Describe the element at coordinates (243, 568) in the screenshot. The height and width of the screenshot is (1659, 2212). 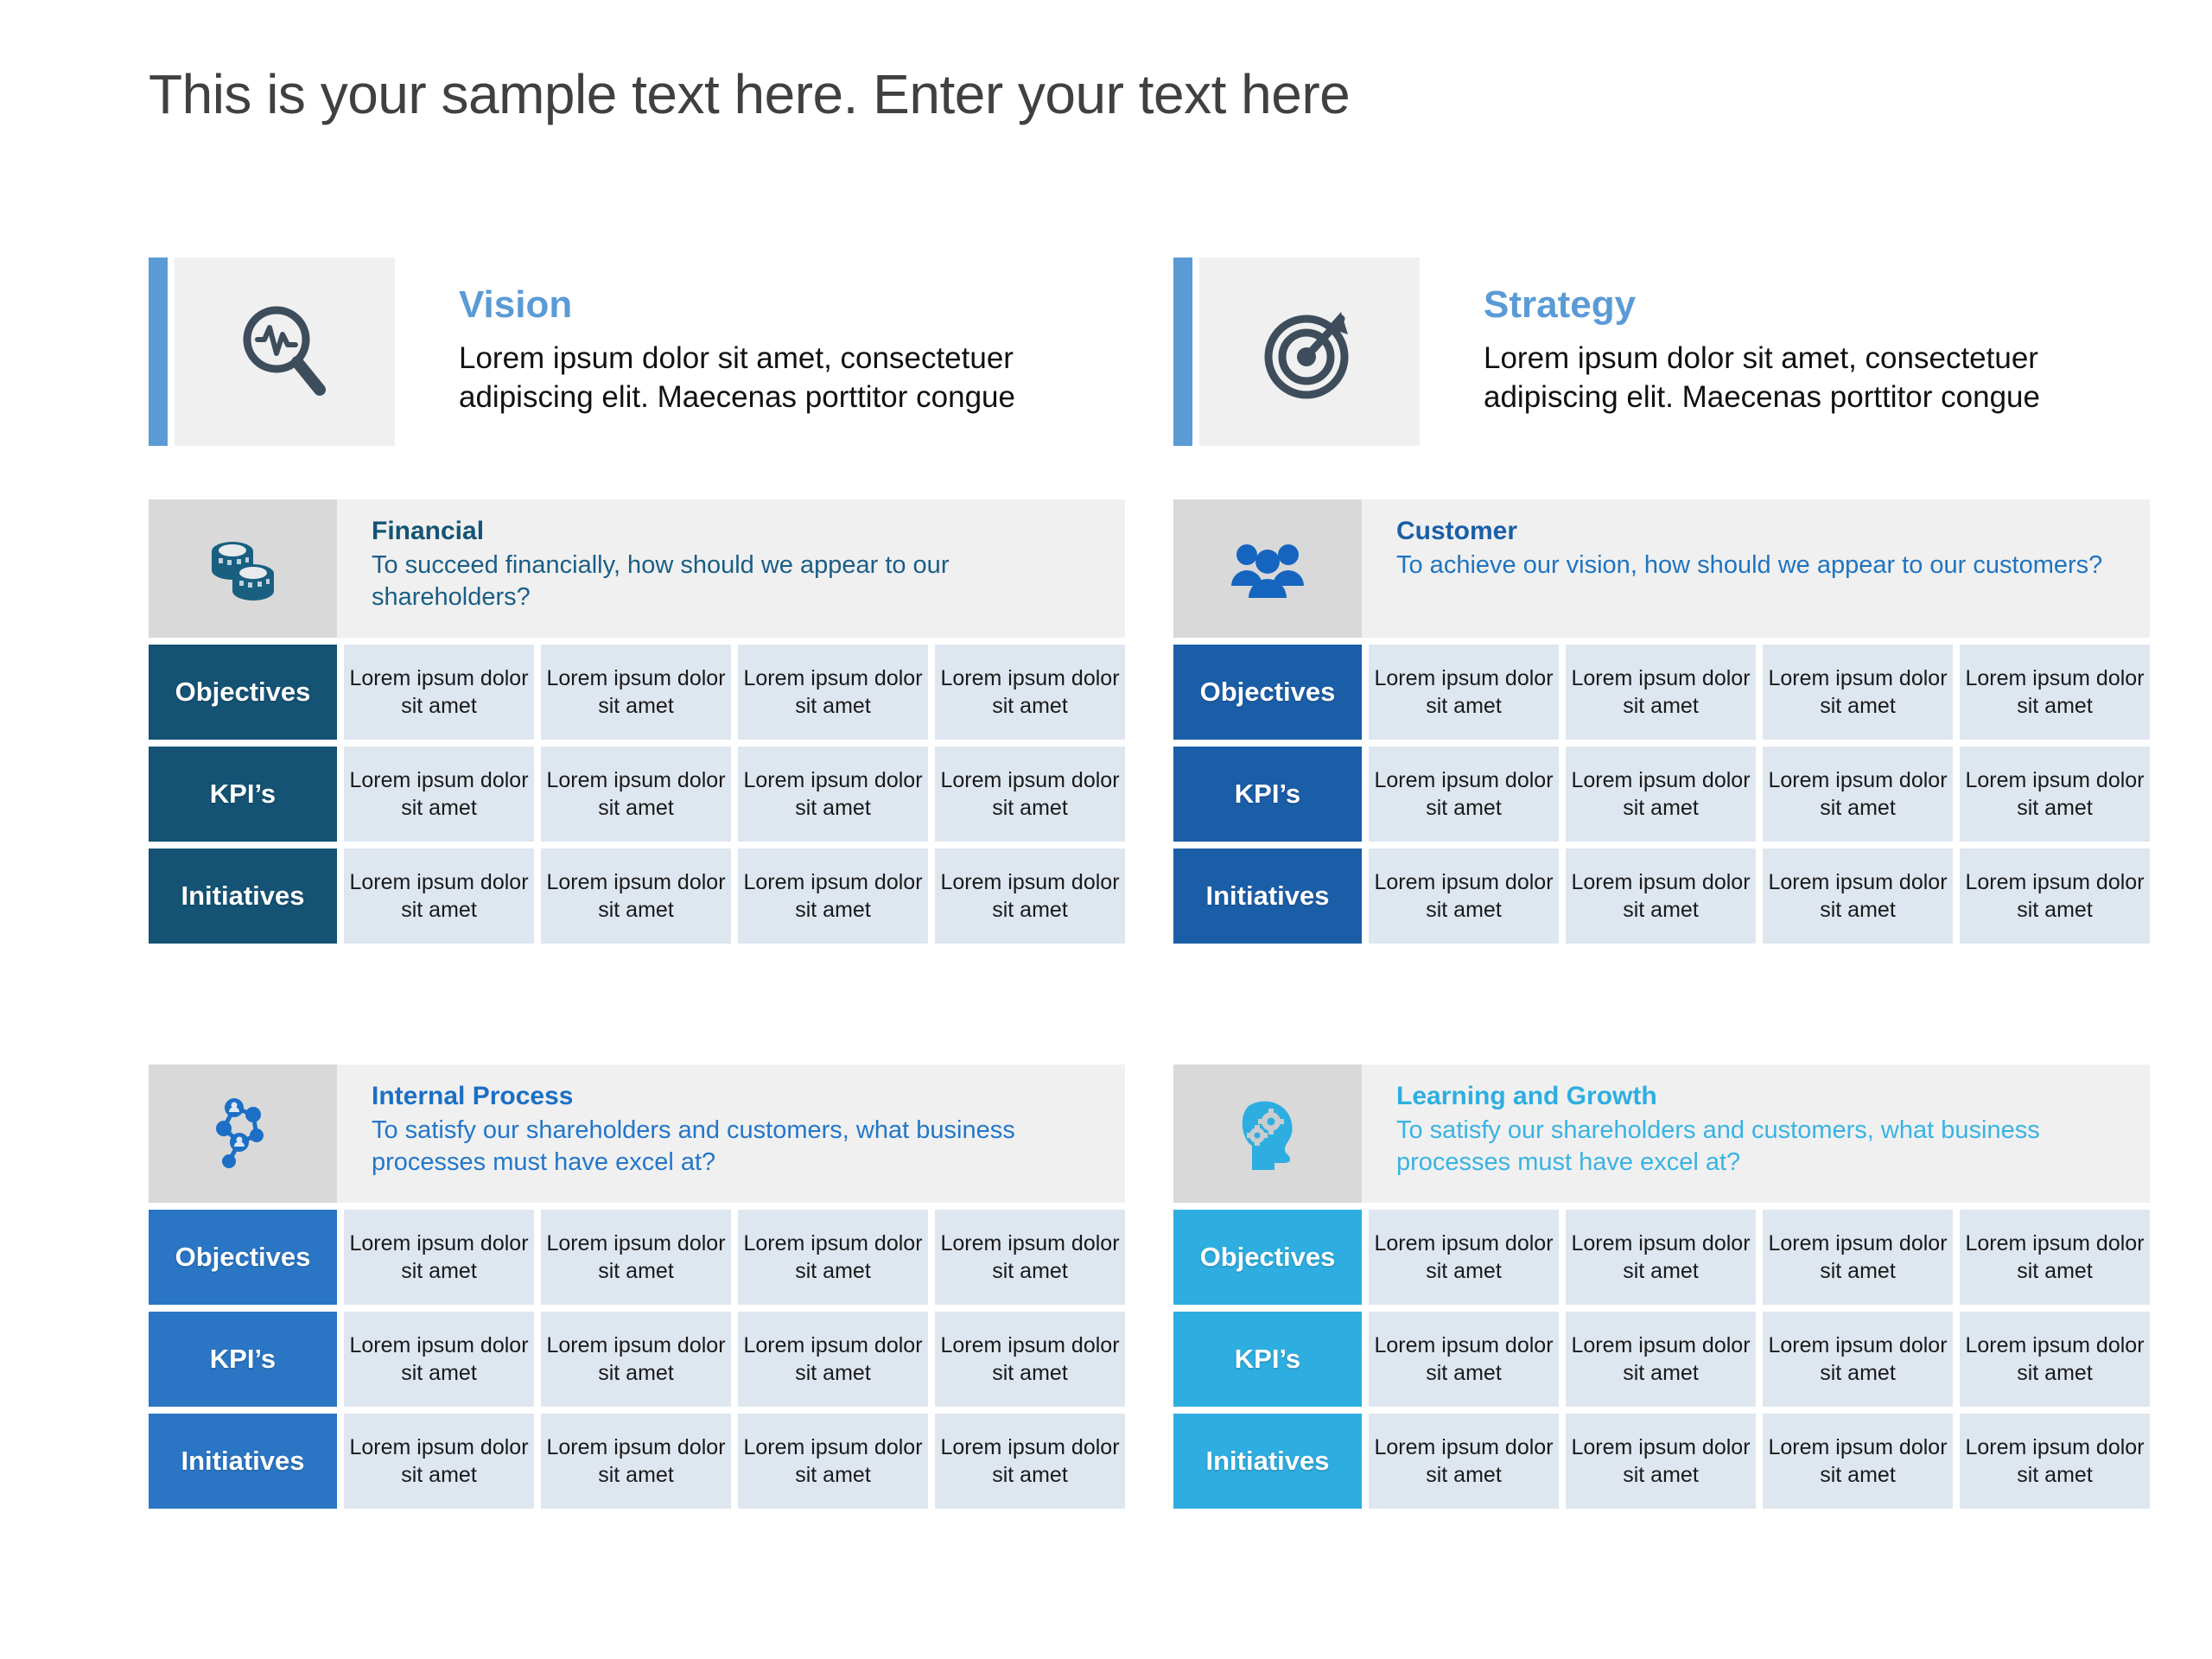
I see `coins-icon` at that location.